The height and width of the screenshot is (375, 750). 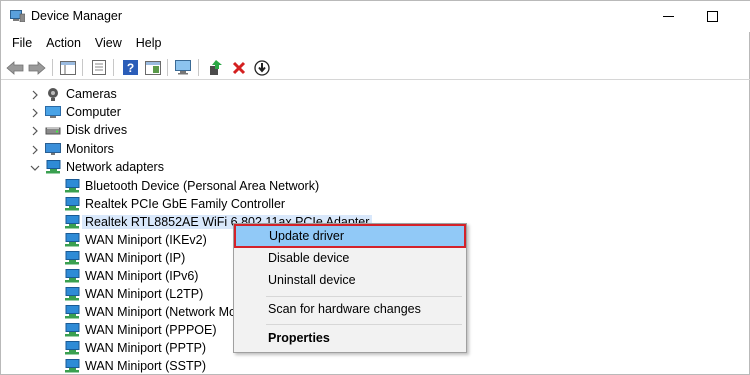 I want to click on tree-item-label: Network adapters, so click(x=115, y=167).